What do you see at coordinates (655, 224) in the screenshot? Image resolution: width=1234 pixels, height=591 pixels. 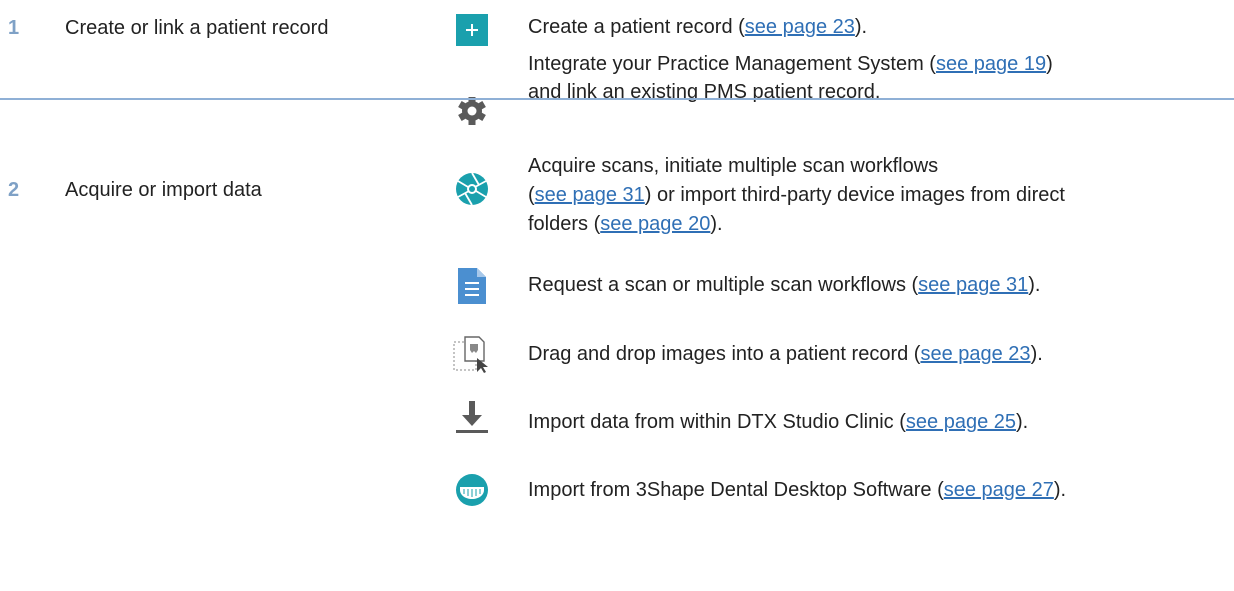 I see `page-link: see page 20` at bounding box center [655, 224].